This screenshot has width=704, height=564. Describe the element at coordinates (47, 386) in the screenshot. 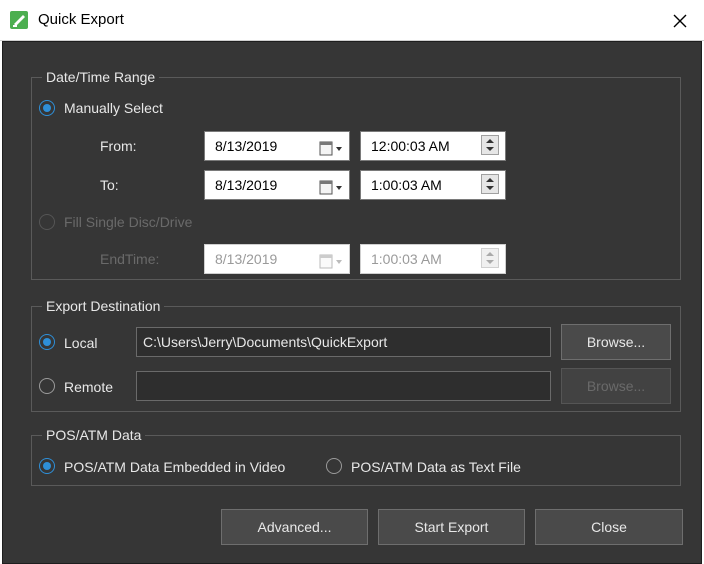

I see `remote-radio` at that location.